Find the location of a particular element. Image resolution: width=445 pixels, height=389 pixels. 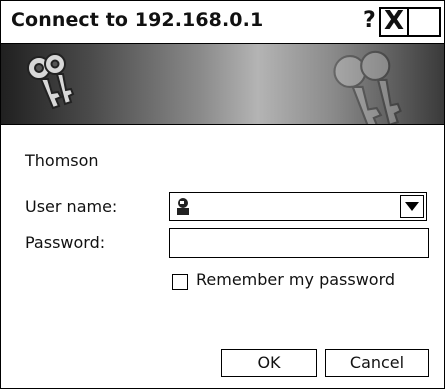

window-title: Connect to 192.168.0.1 is located at coordinates (137, 20).